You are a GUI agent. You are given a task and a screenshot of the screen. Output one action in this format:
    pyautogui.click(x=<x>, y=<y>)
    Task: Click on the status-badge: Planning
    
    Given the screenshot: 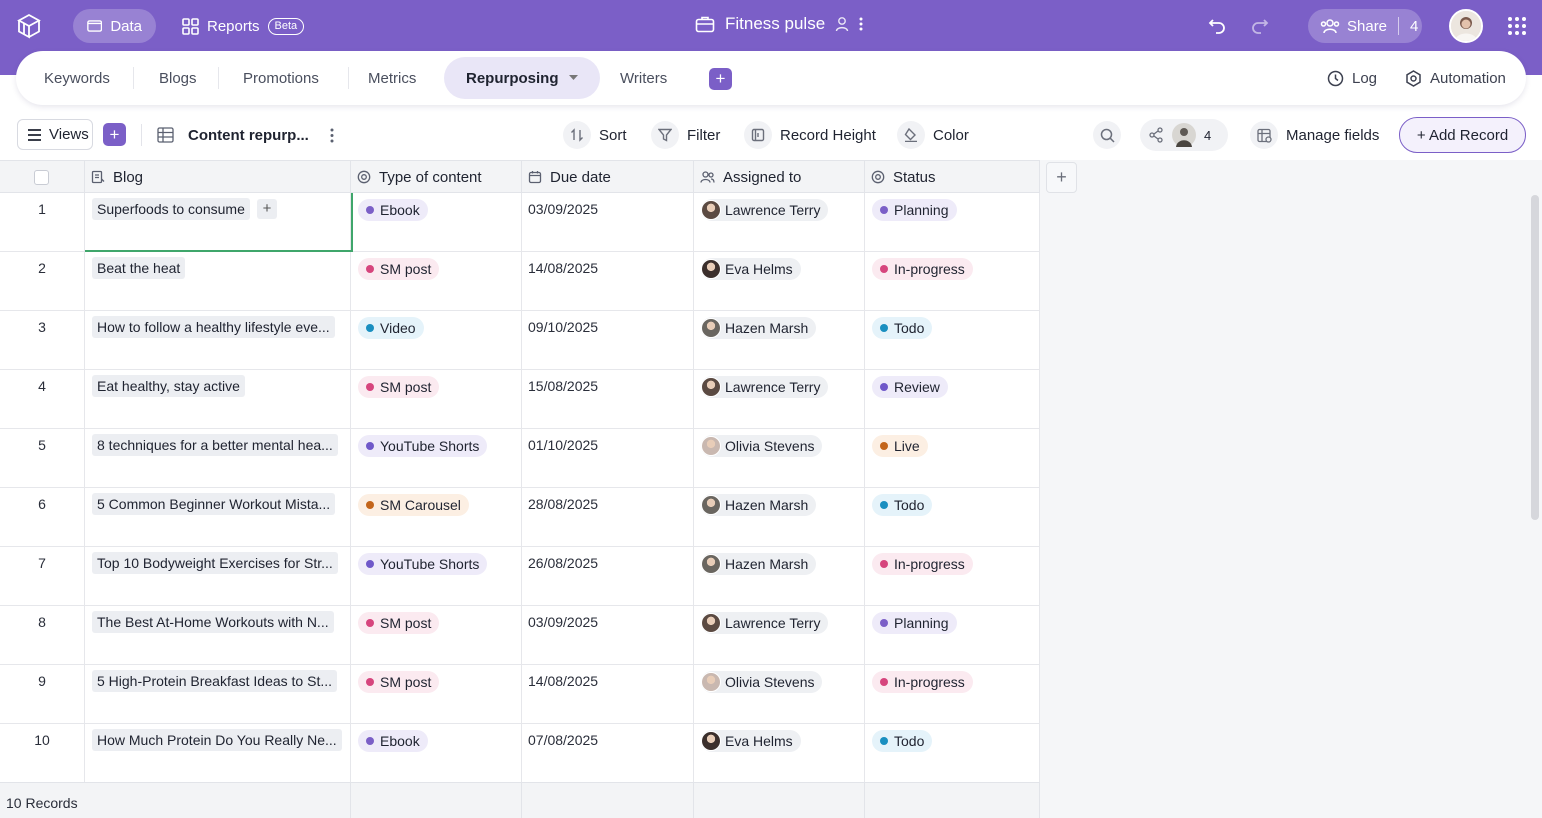 What is the action you would take?
    pyautogui.click(x=914, y=210)
    